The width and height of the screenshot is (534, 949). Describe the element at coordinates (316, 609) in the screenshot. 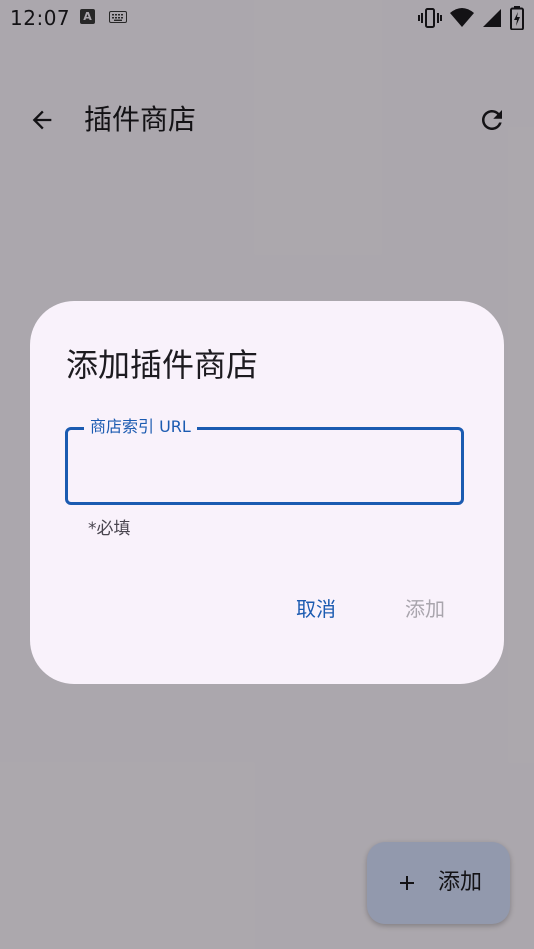

I see `cancel-button: 取消` at that location.